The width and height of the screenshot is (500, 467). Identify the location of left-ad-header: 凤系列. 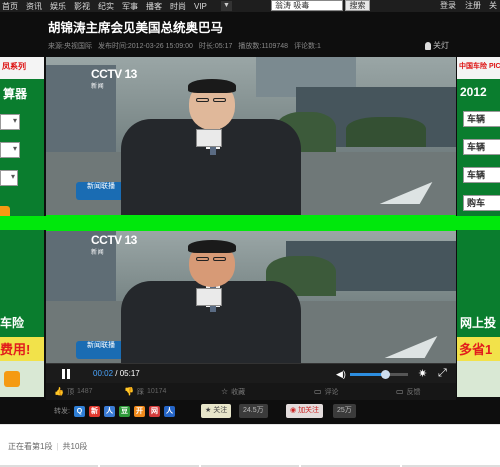
(22, 68).